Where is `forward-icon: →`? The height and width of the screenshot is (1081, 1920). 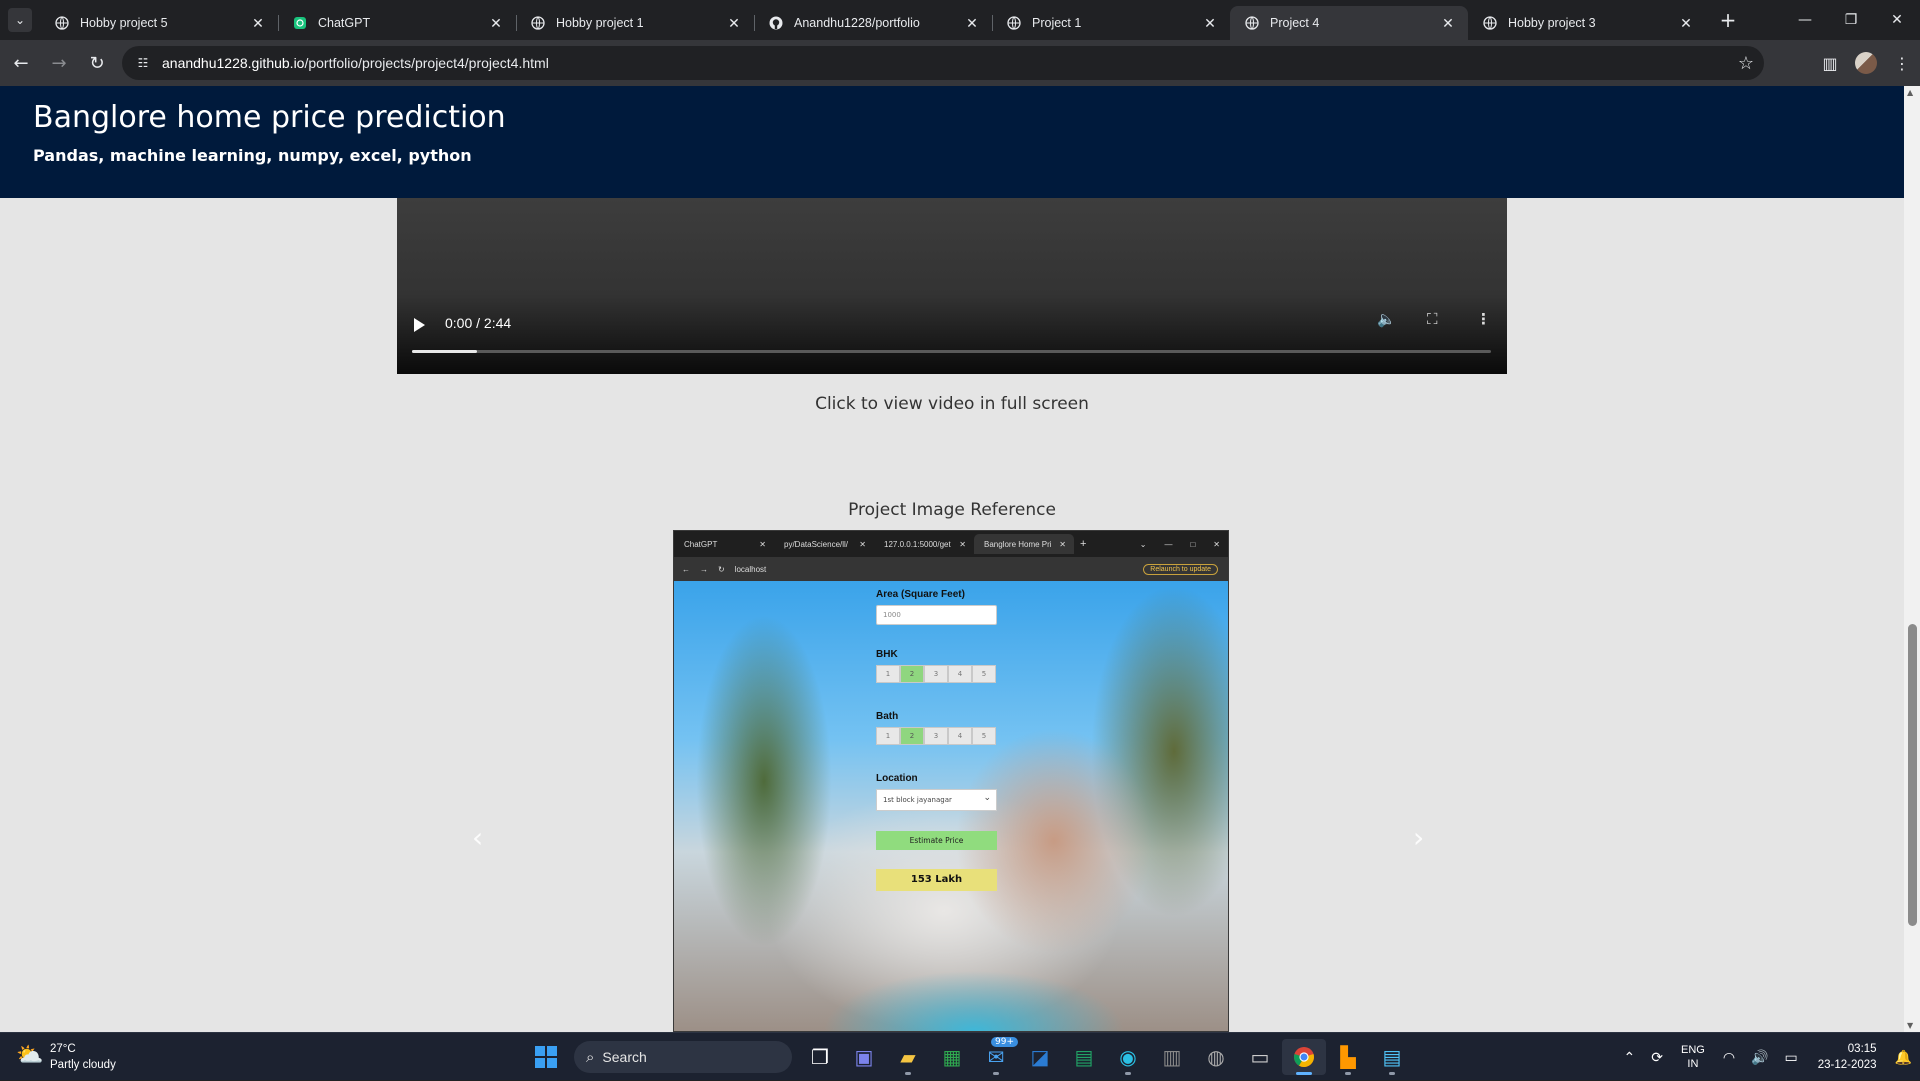 forward-icon: → is located at coordinates (59, 63).